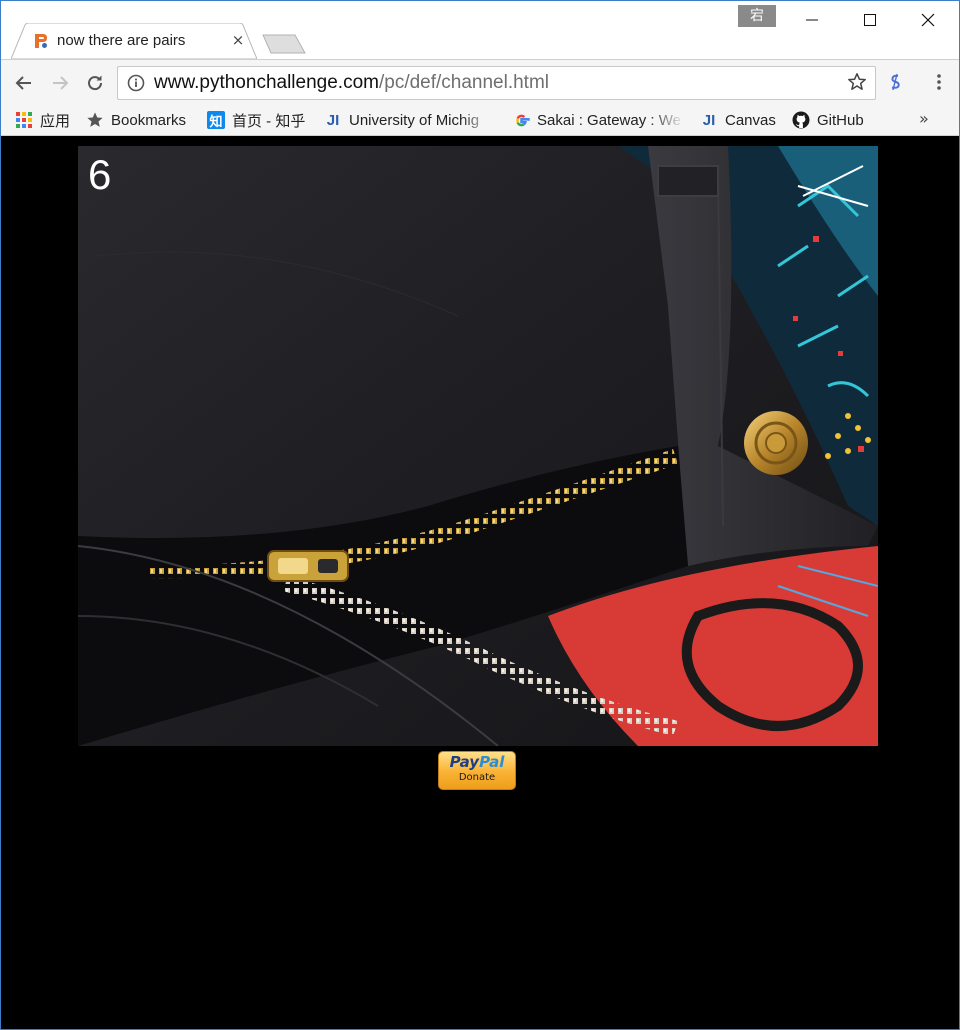 The image size is (960, 1030). I want to click on new-tab-button, so click(284, 44).